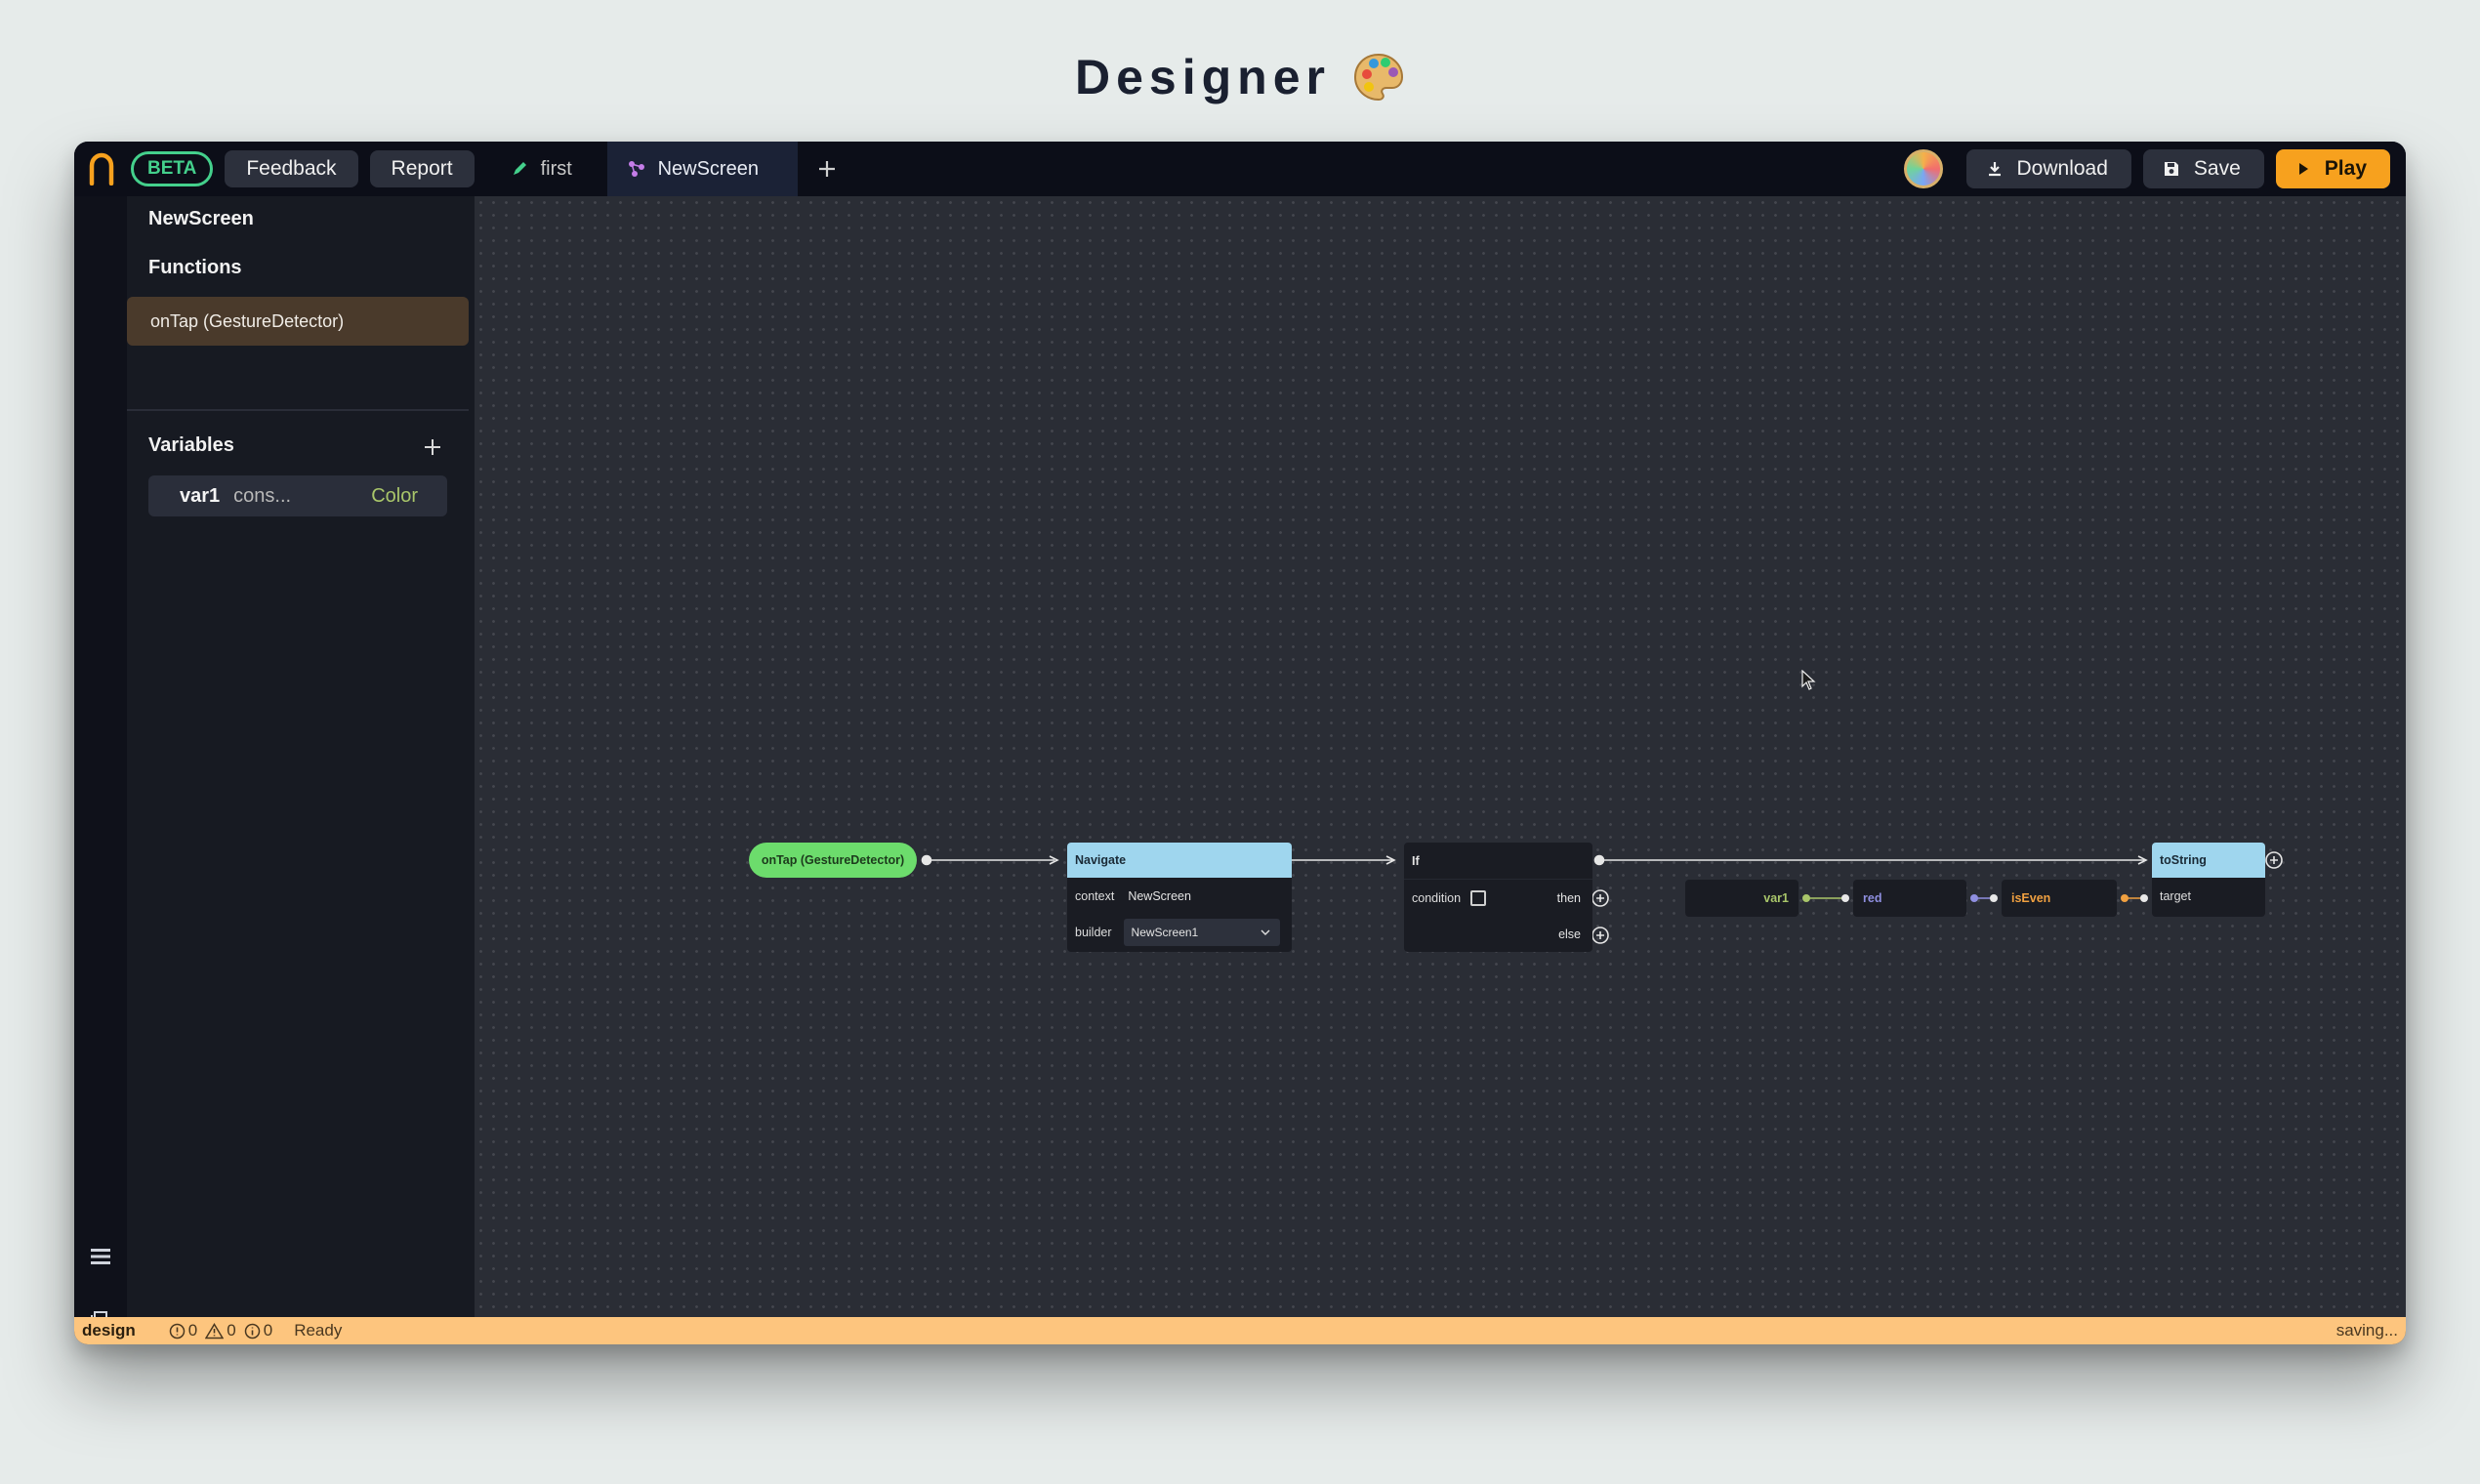 This screenshot has width=2480, height=1484. I want to click on warning-count-value: 0, so click(231, 1331).